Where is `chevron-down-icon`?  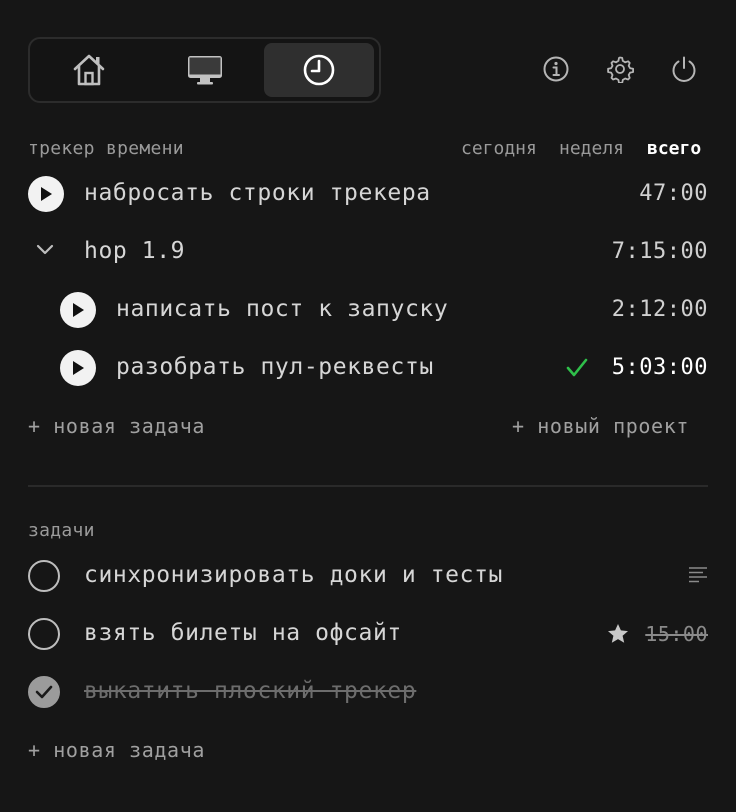
chevron-down-icon is located at coordinates (45, 250).